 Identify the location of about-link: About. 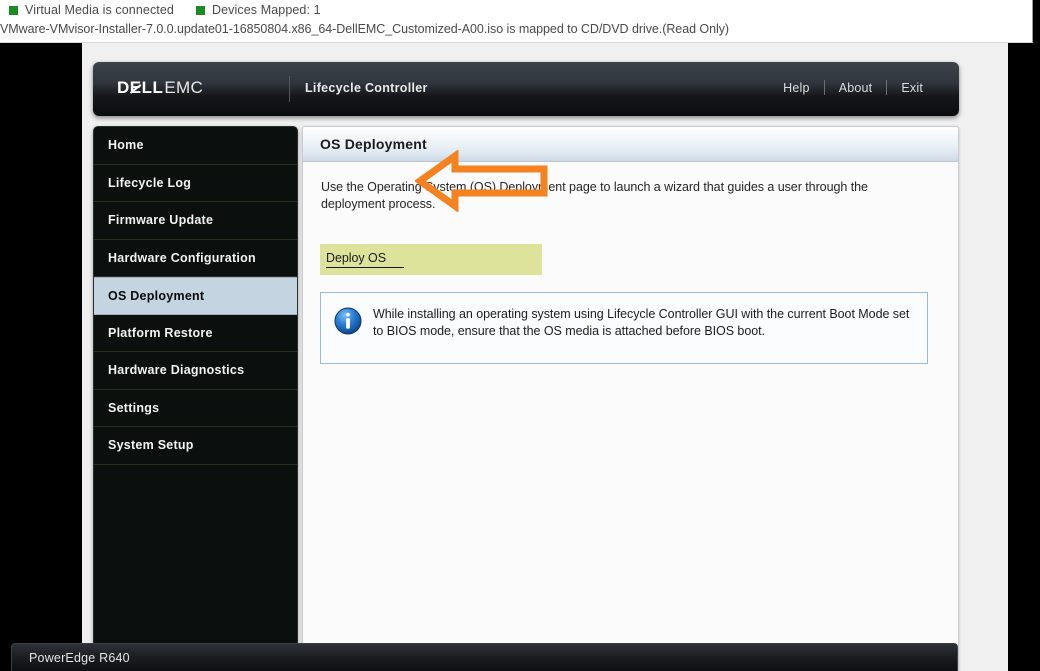
(856, 88).